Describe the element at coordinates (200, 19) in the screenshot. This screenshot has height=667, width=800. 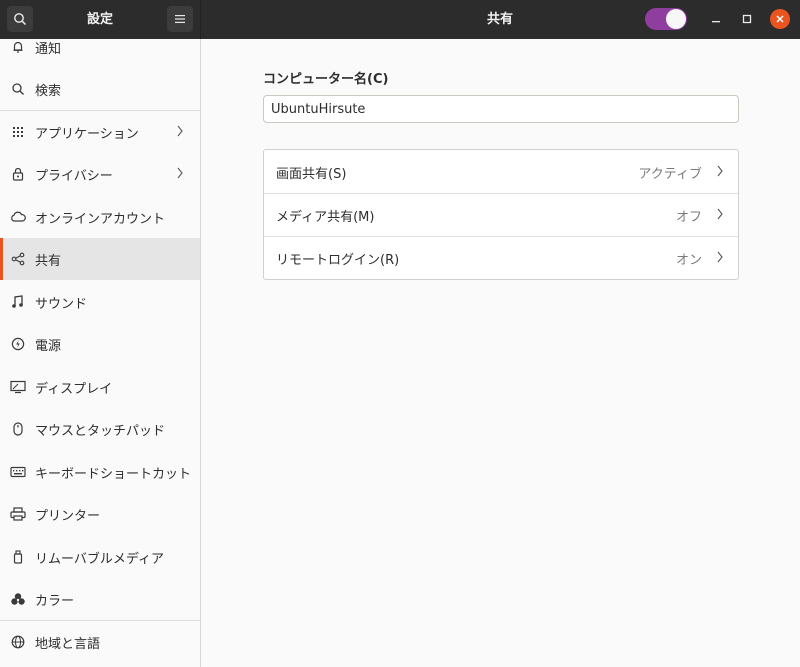
I see `header-divider` at that location.